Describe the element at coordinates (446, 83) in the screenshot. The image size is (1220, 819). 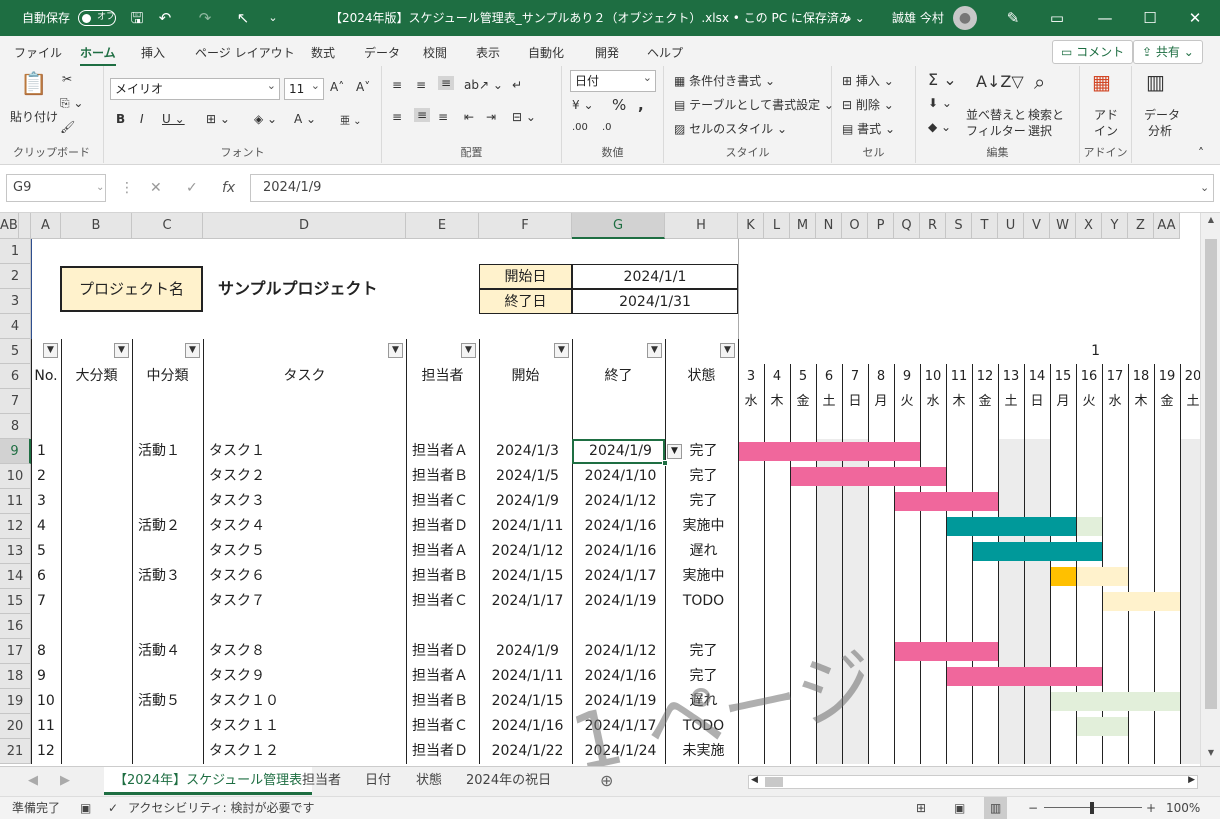
I see `align-bottom-icon: ≡` at that location.